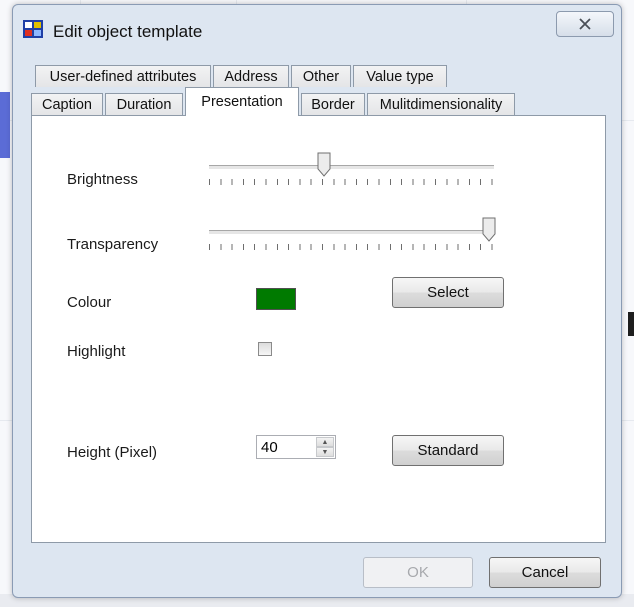 This screenshot has width=634, height=607. Describe the element at coordinates (89, 302) in the screenshot. I see `colour-label: Colour` at that location.